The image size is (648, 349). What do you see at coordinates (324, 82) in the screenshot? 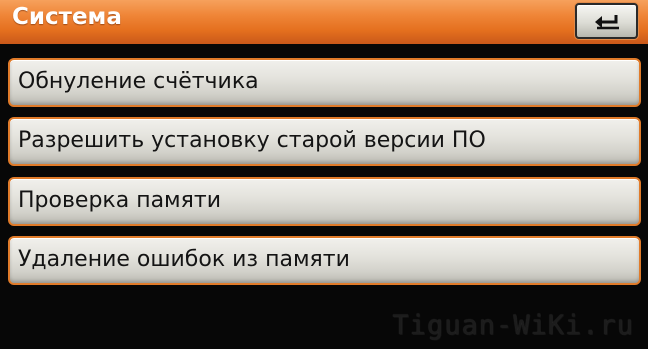
I see `menu-item-reset-counter: Обнуление счётчика` at bounding box center [324, 82].